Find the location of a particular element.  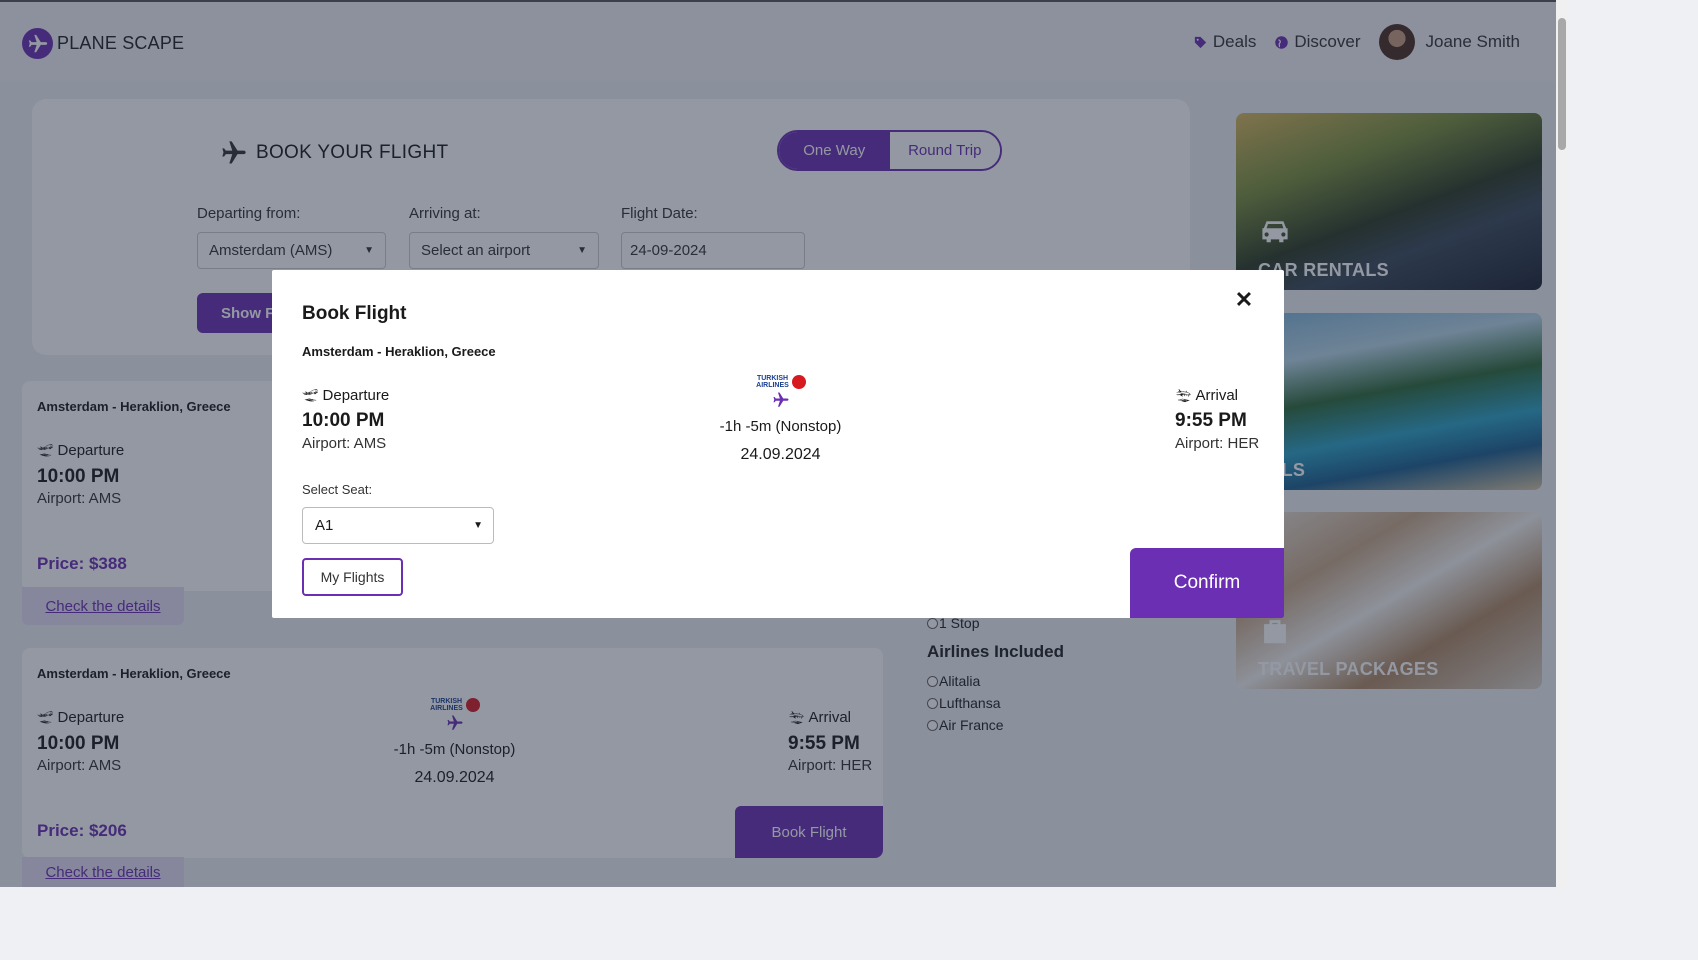

departure-time: 10:00 PM is located at coordinates (343, 420).